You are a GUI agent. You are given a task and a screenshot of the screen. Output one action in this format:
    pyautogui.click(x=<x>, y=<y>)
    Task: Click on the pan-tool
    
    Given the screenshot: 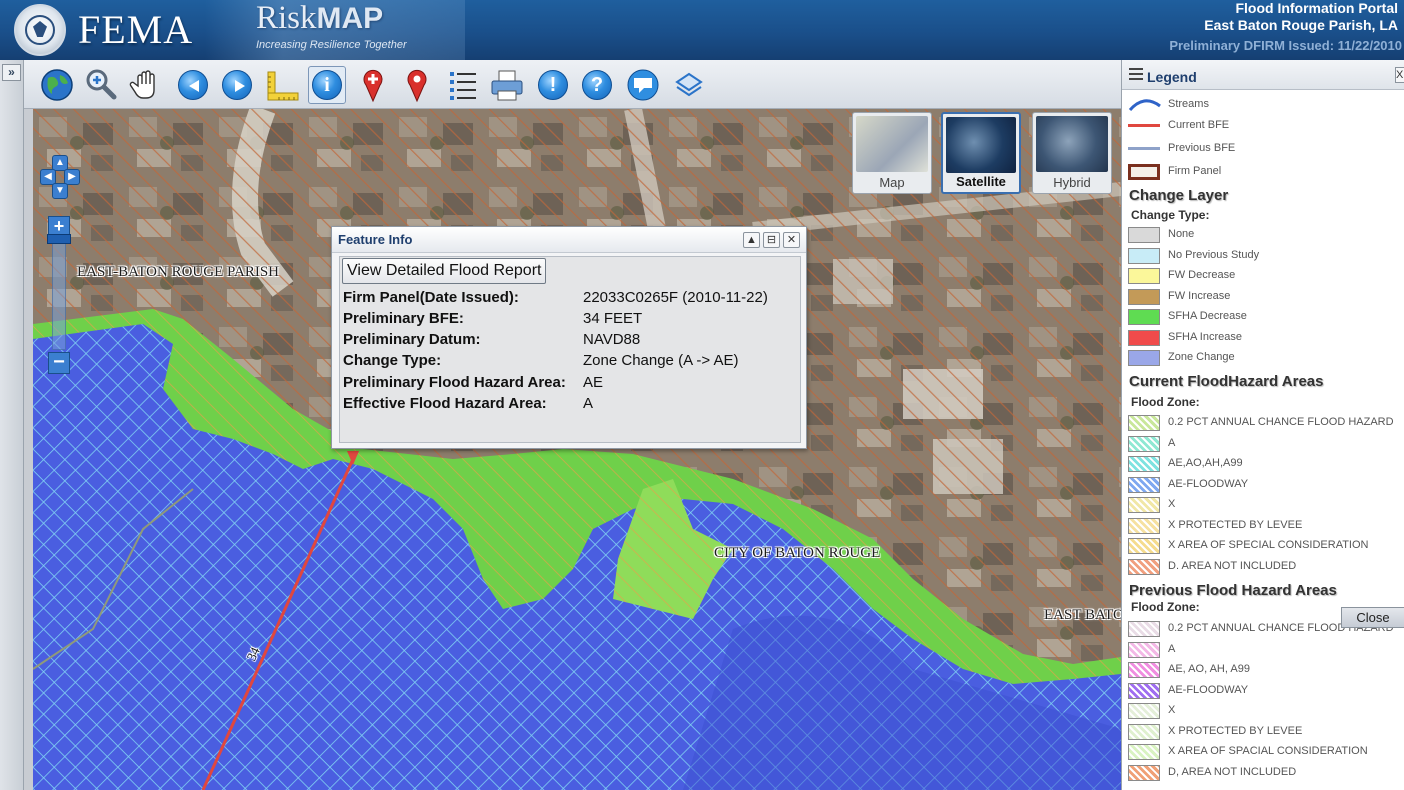 What is the action you would take?
    pyautogui.click(x=147, y=85)
    